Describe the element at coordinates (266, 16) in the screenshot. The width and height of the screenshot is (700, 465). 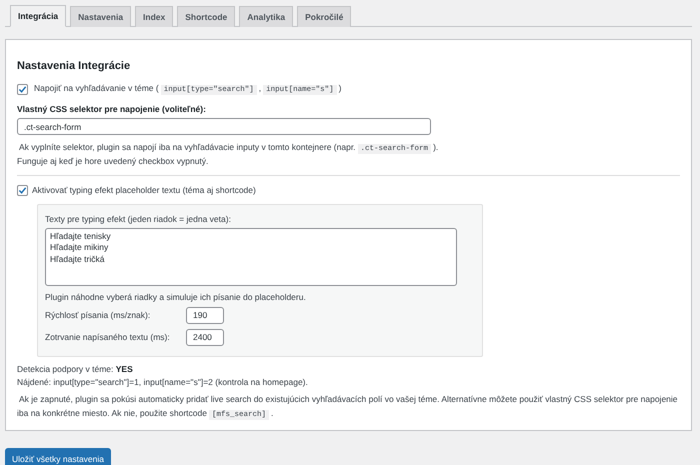
I see `settings-tab: Analytika` at that location.